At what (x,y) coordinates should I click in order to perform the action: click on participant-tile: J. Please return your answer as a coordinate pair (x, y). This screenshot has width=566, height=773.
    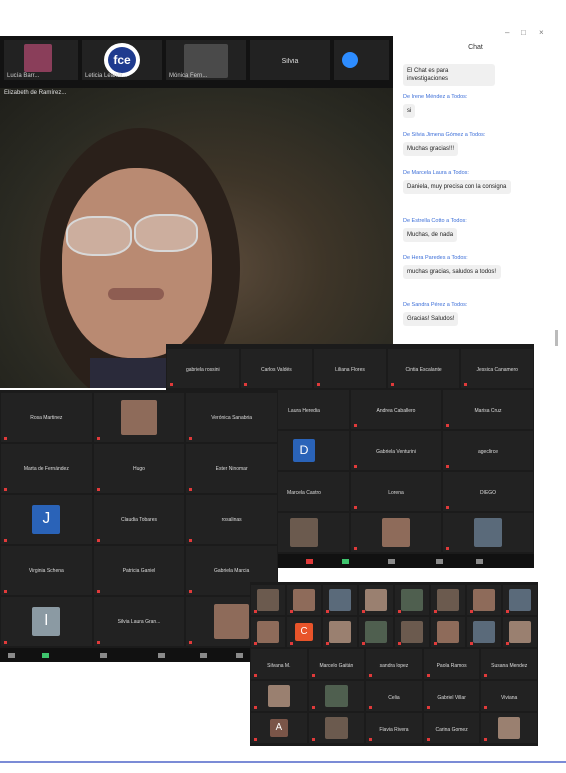
    Looking at the image, I should click on (46, 519).